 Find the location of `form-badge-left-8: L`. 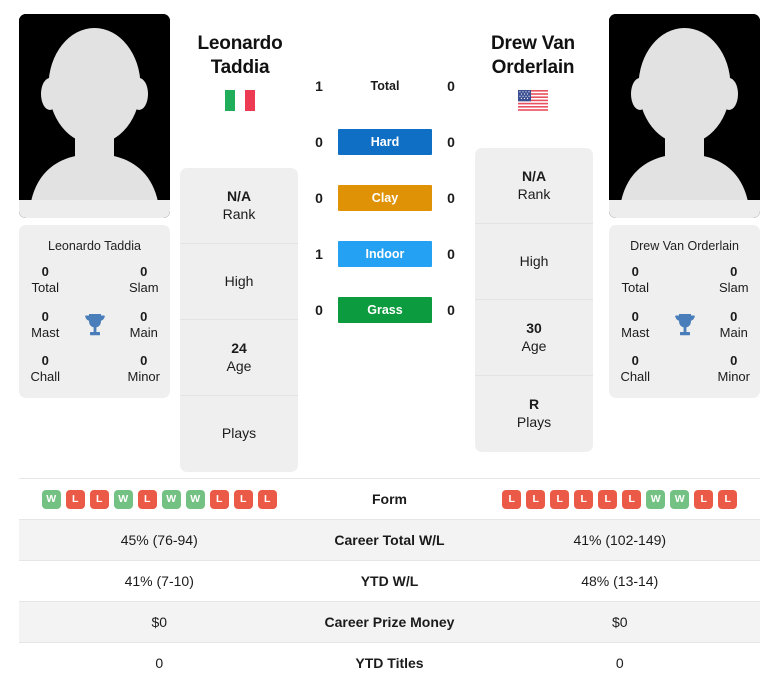

form-badge-left-8: L is located at coordinates (243, 499).